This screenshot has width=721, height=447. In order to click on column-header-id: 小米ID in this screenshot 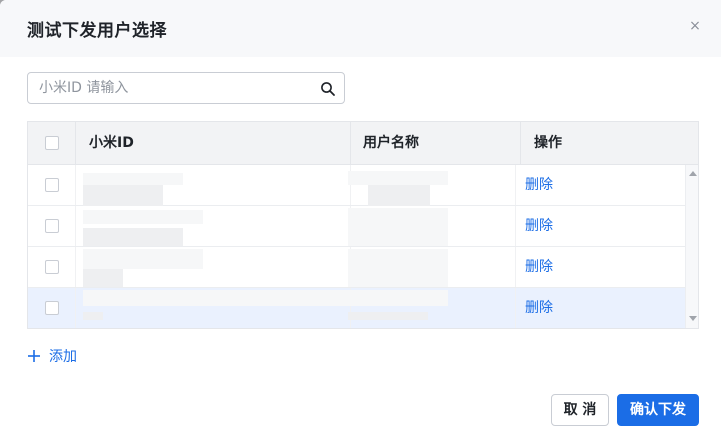, I will do `click(111, 143)`.